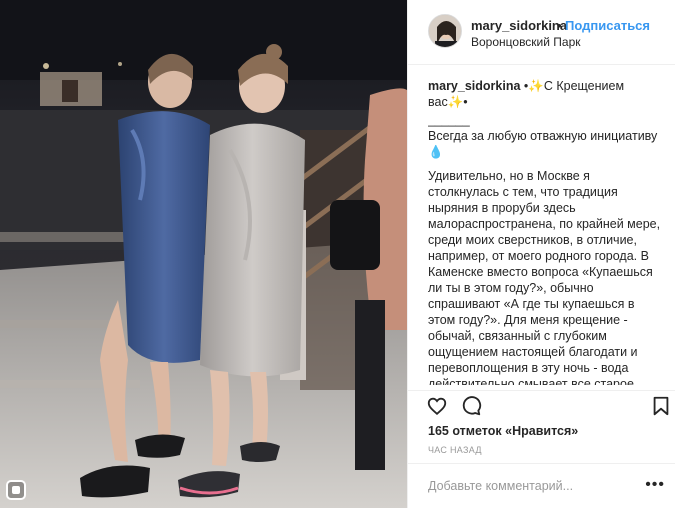 The width and height of the screenshot is (675, 508). Describe the element at coordinates (526, 42) in the screenshot. I see `post-location: Воронцовский Парк` at that location.